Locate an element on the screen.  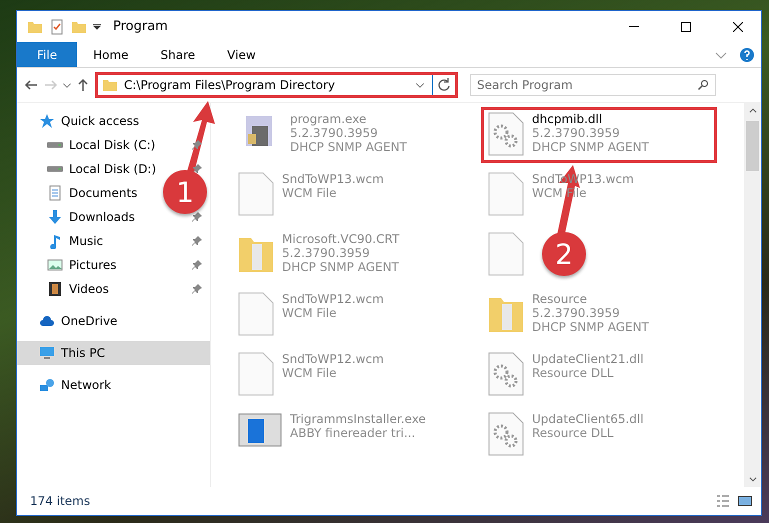
scrollbar-thumb is located at coordinates (752, 146).